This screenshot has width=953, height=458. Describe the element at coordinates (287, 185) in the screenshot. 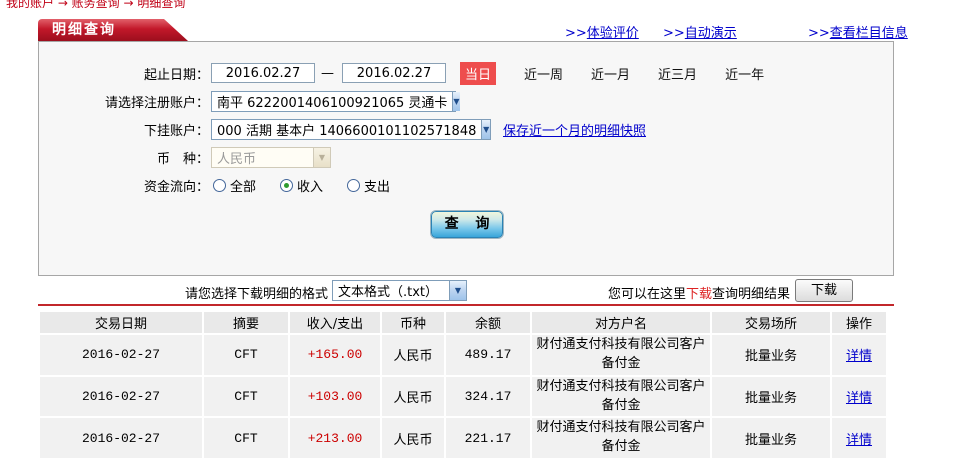

I see `radio-income-icon` at that location.